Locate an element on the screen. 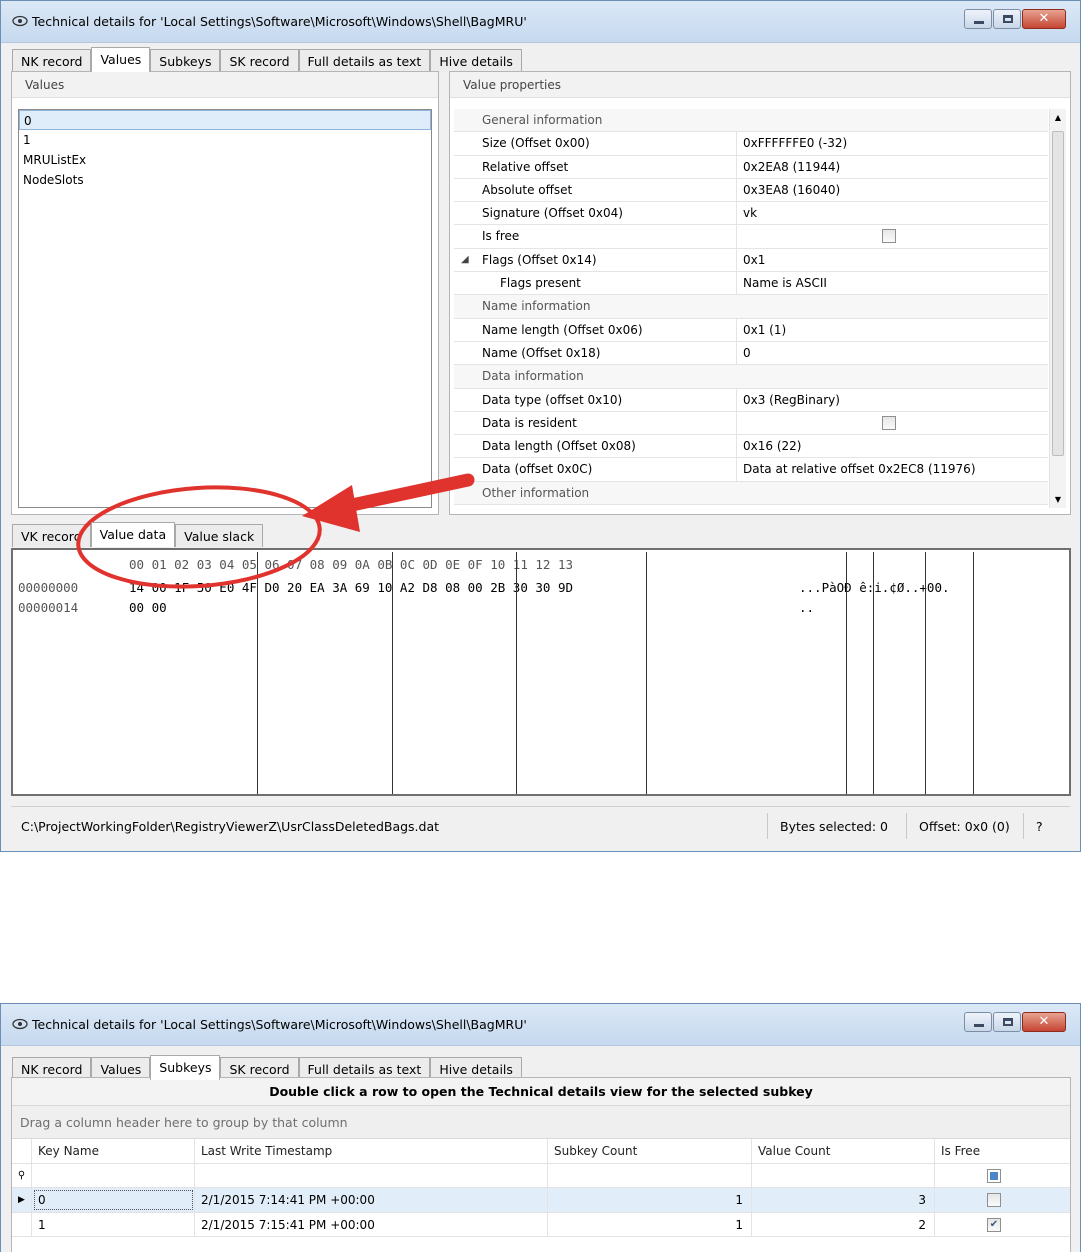 The height and width of the screenshot is (1252, 1081). property-row: Flags present Name is ASCII is located at coordinates (751, 284).